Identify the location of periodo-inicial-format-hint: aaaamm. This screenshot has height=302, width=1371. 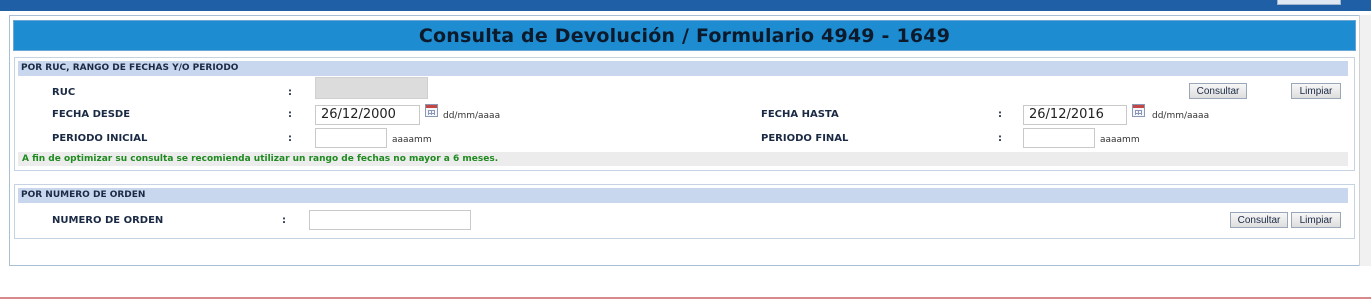
(412, 140).